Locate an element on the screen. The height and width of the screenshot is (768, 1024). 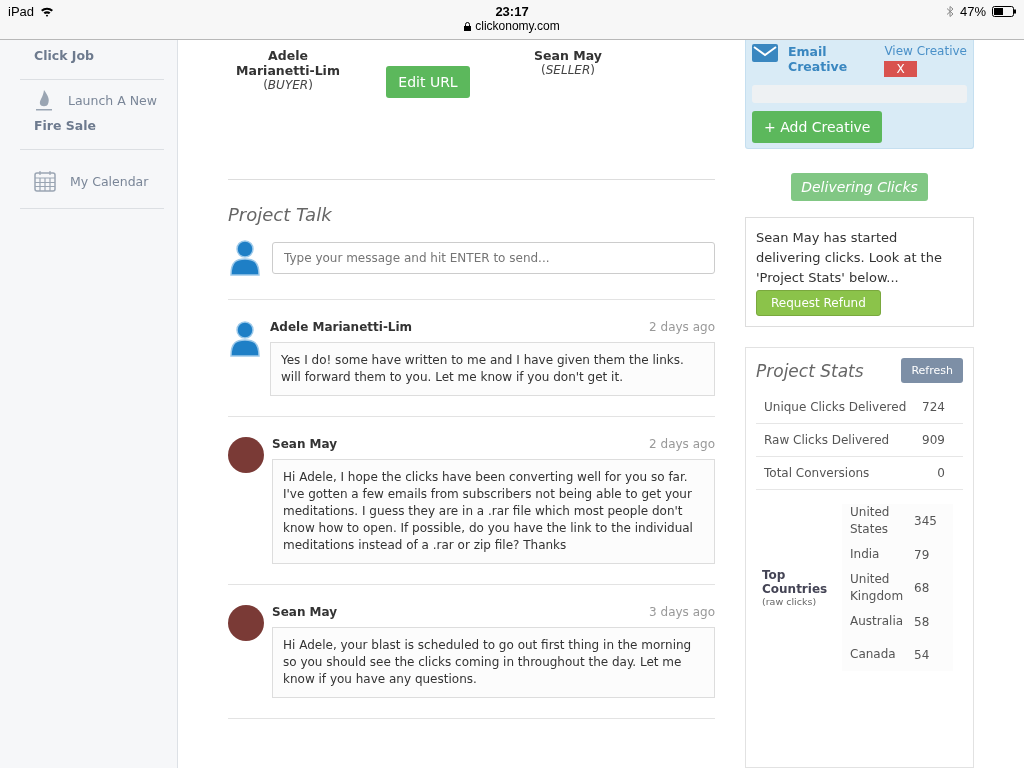
party-role: (BUYER) is located at coordinates (288, 85).